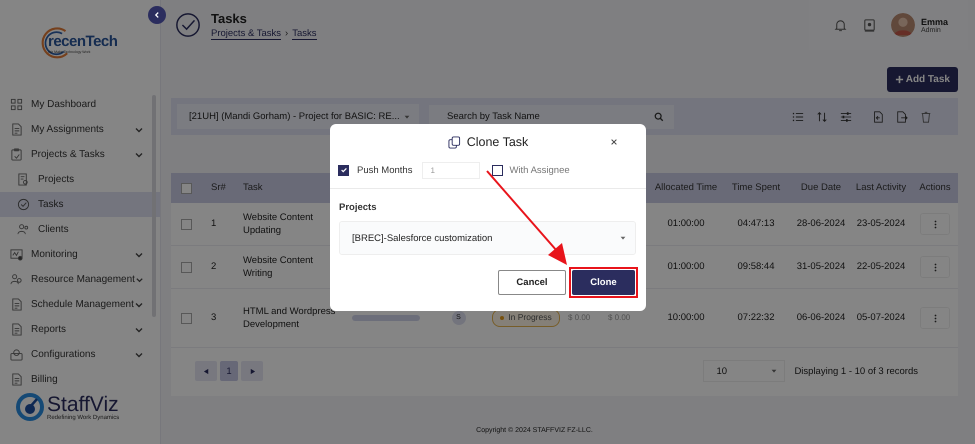  I want to click on close-icon, so click(614, 142).